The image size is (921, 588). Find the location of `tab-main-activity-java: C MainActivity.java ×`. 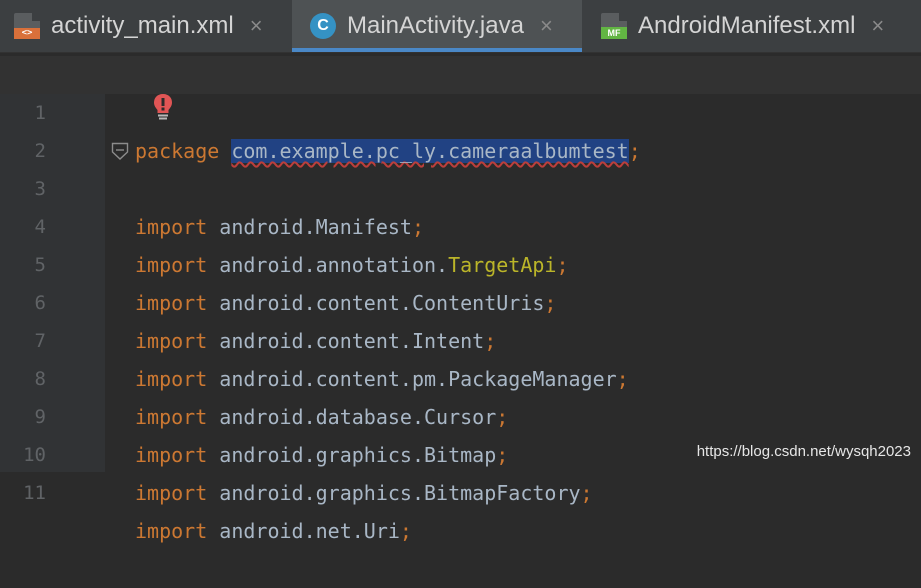

tab-main-activity-java: C MainActivity.java × is located at coordinates (437, 26).